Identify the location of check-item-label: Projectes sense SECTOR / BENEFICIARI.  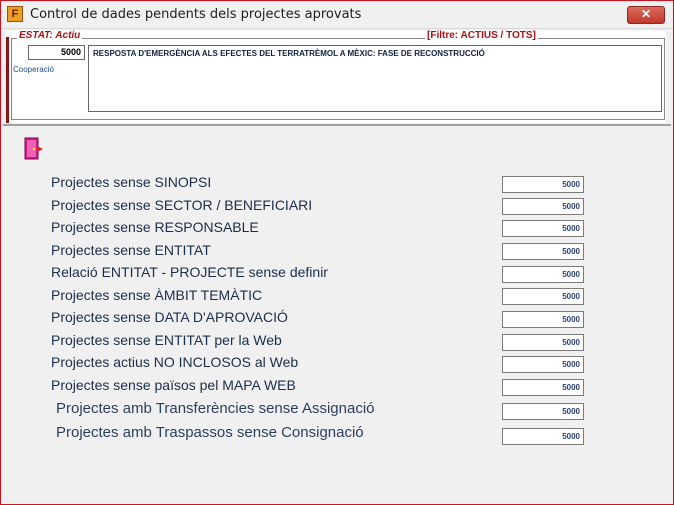
(181, 205).